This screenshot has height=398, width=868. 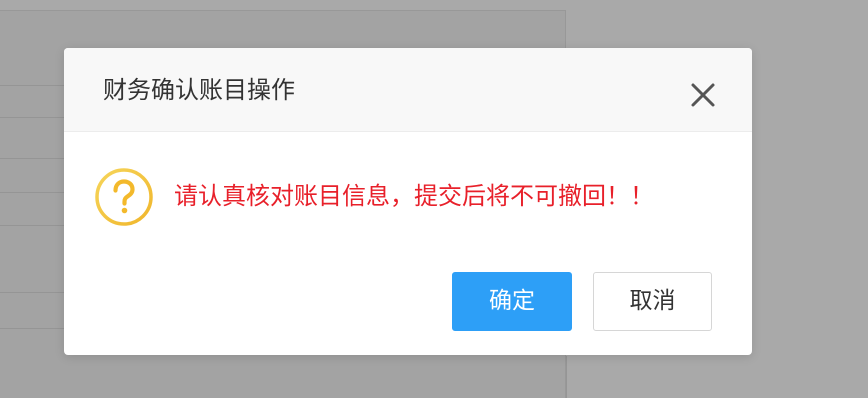 I want to click on dialog-title: 财务确认账目操作, so click(x=199, y=90).